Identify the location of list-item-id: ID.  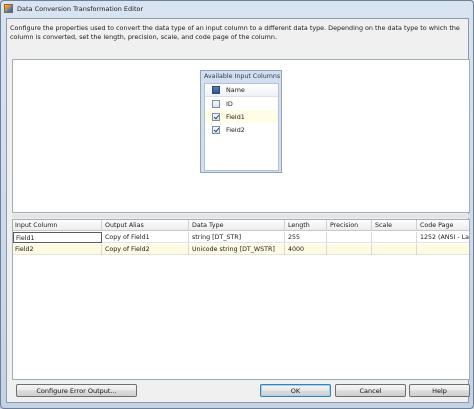
(241, 103).